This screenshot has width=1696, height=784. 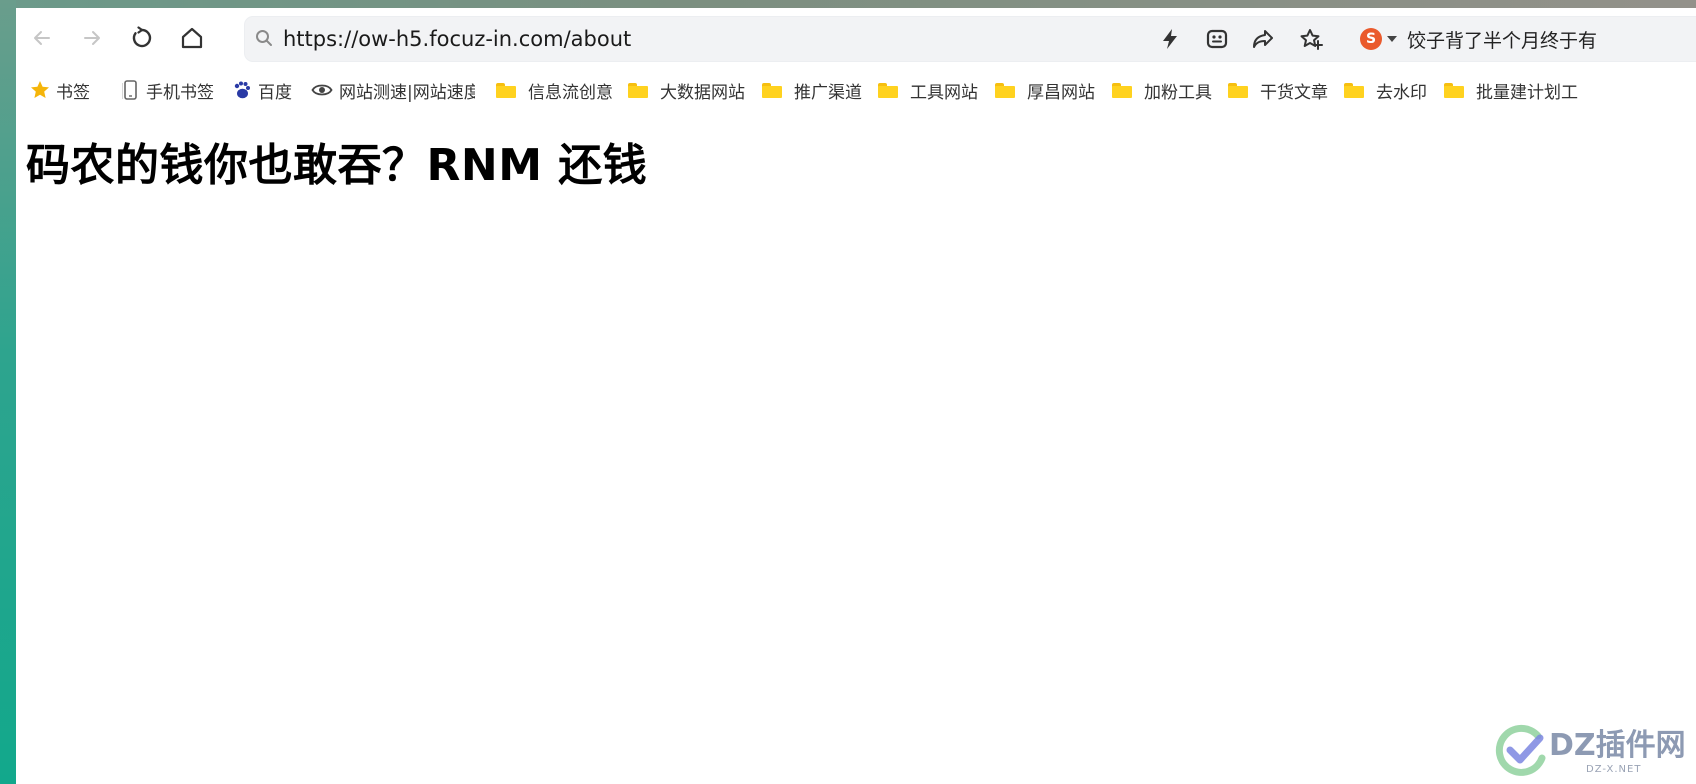 I want to click on bookmark-label: 加粉工具, so click(x=1178, y=92).